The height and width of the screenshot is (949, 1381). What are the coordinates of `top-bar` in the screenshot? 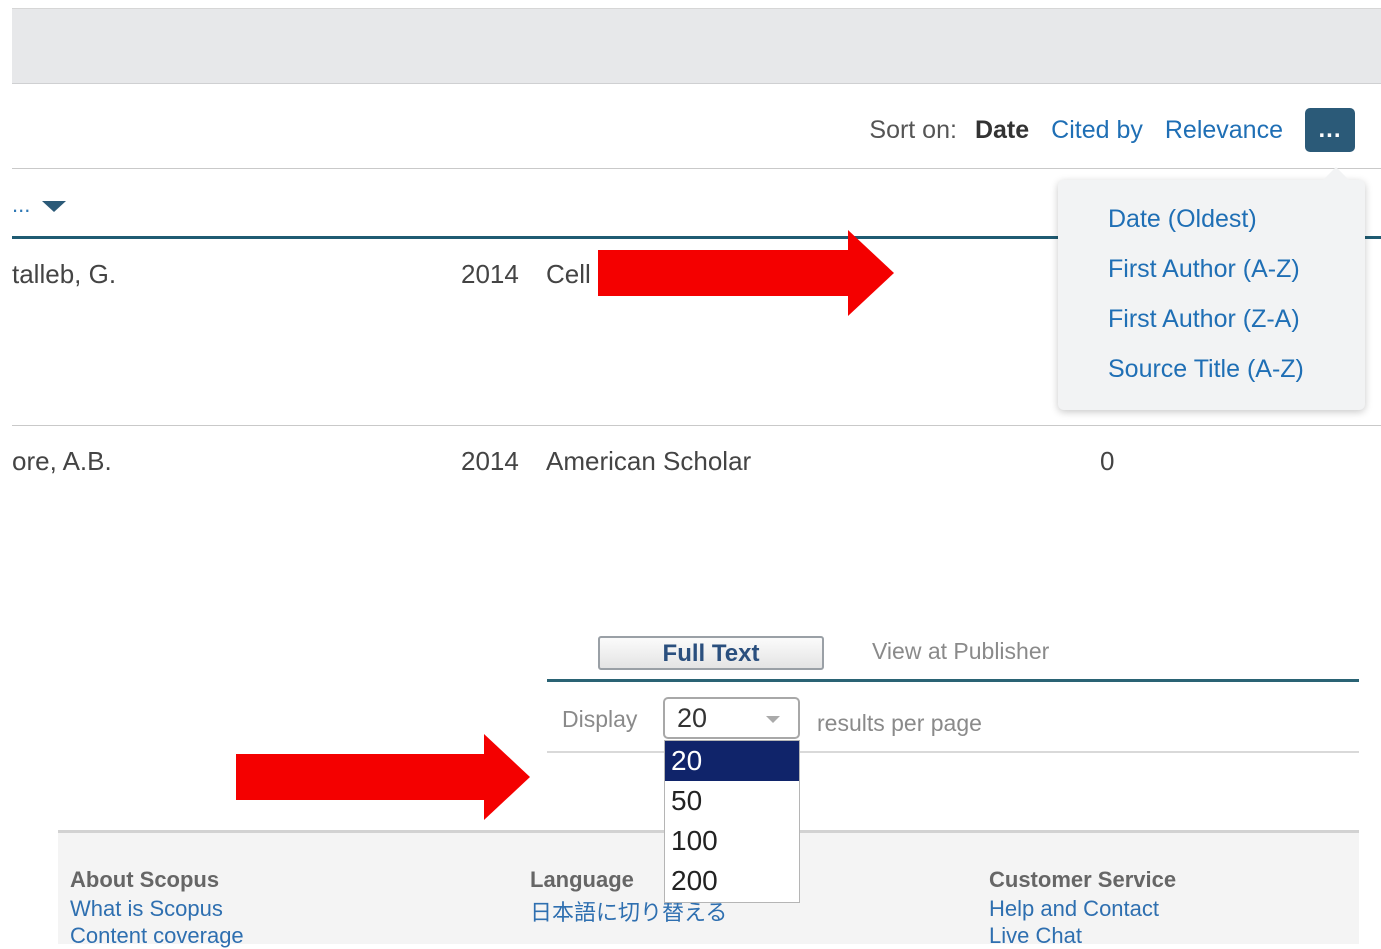 It's located at (696, 46).